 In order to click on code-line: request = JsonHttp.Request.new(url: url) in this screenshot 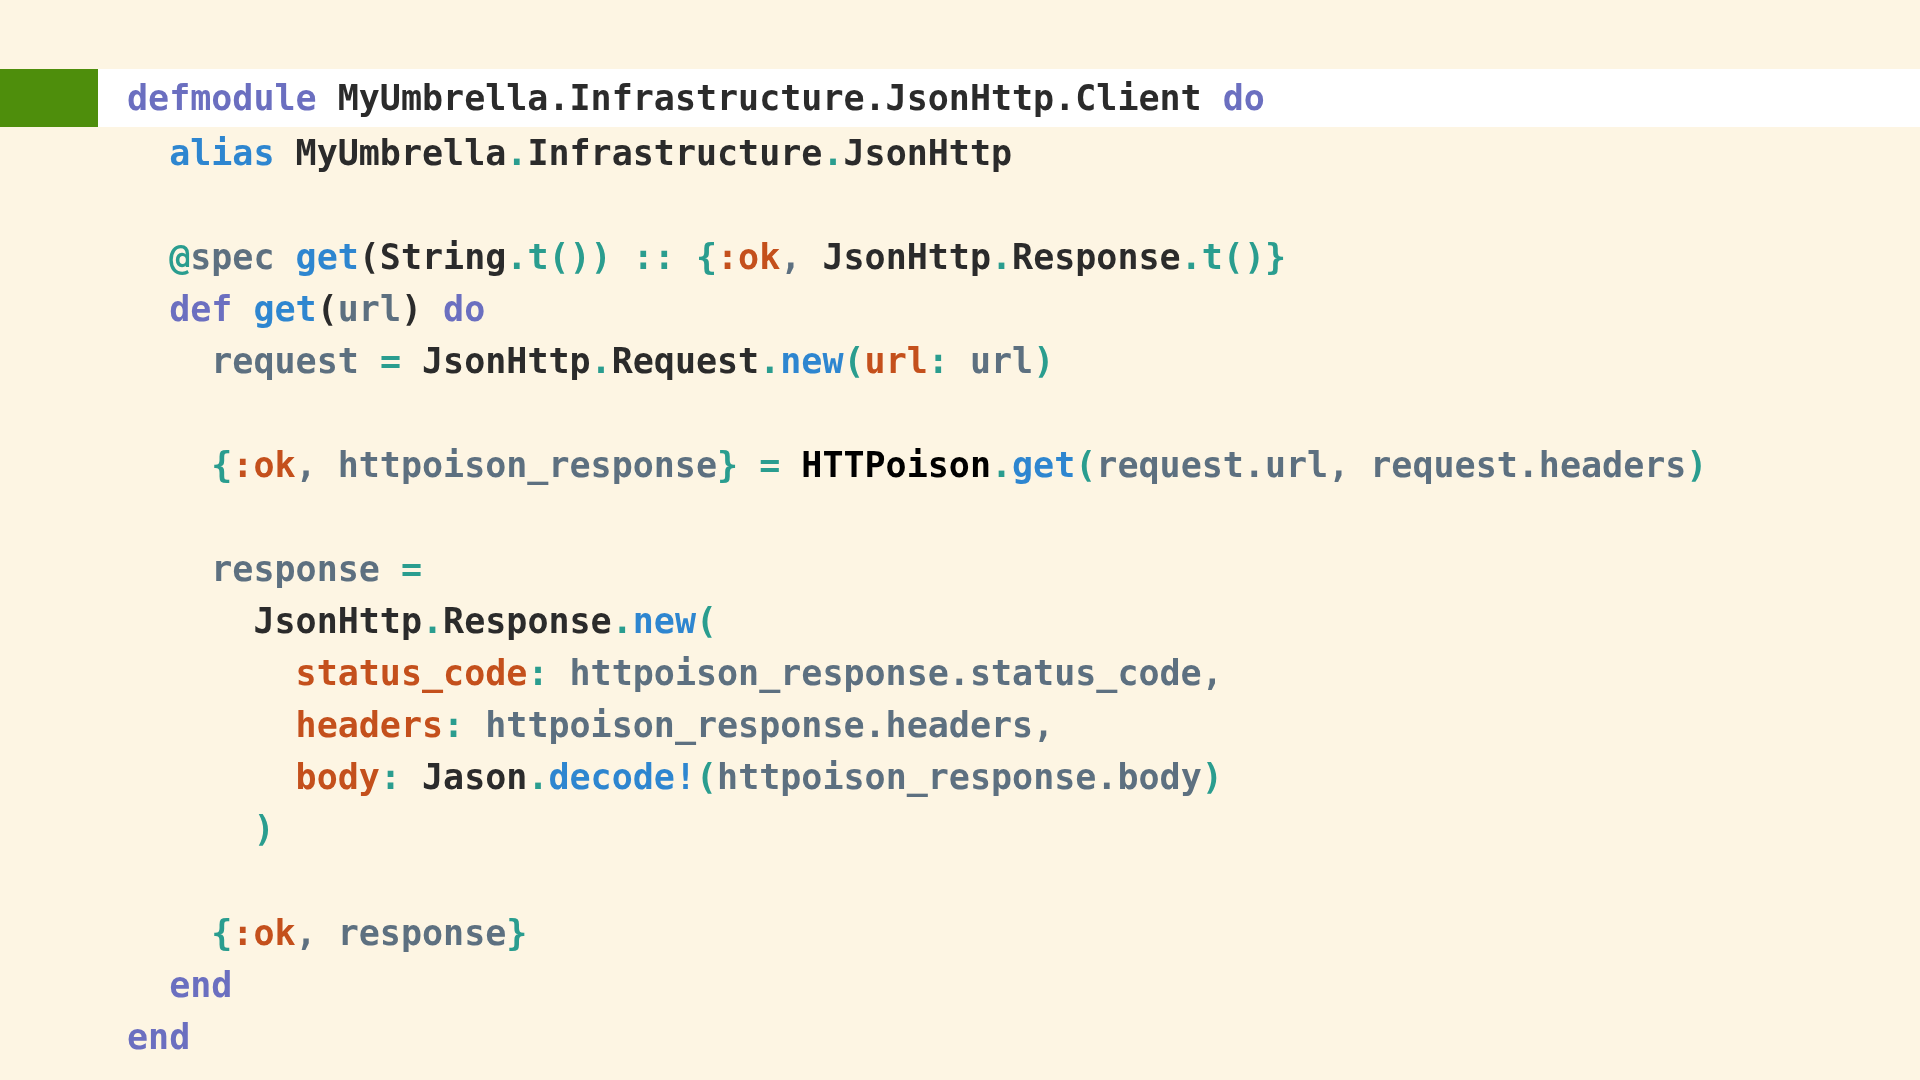, I will do `click(632, 361)`.